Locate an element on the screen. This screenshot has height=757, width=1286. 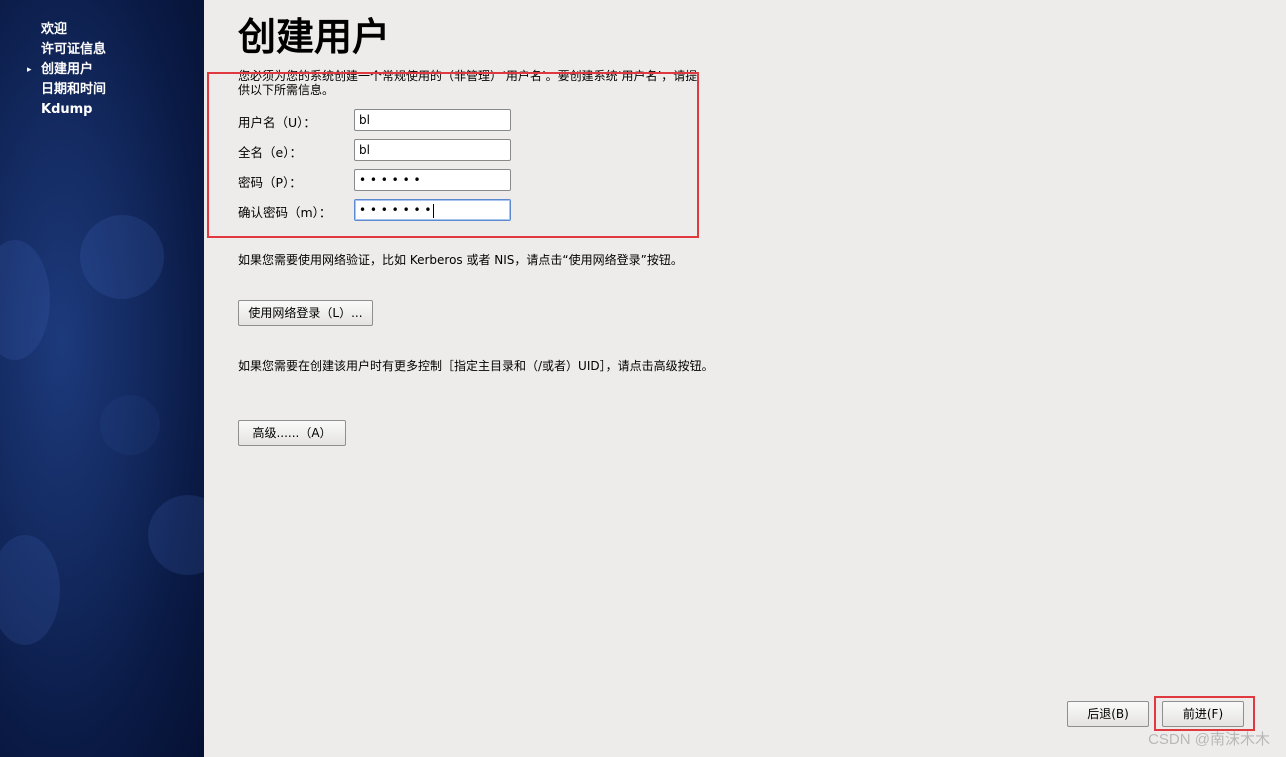
highlight-box-forward is located at coordinates (1204, 713).